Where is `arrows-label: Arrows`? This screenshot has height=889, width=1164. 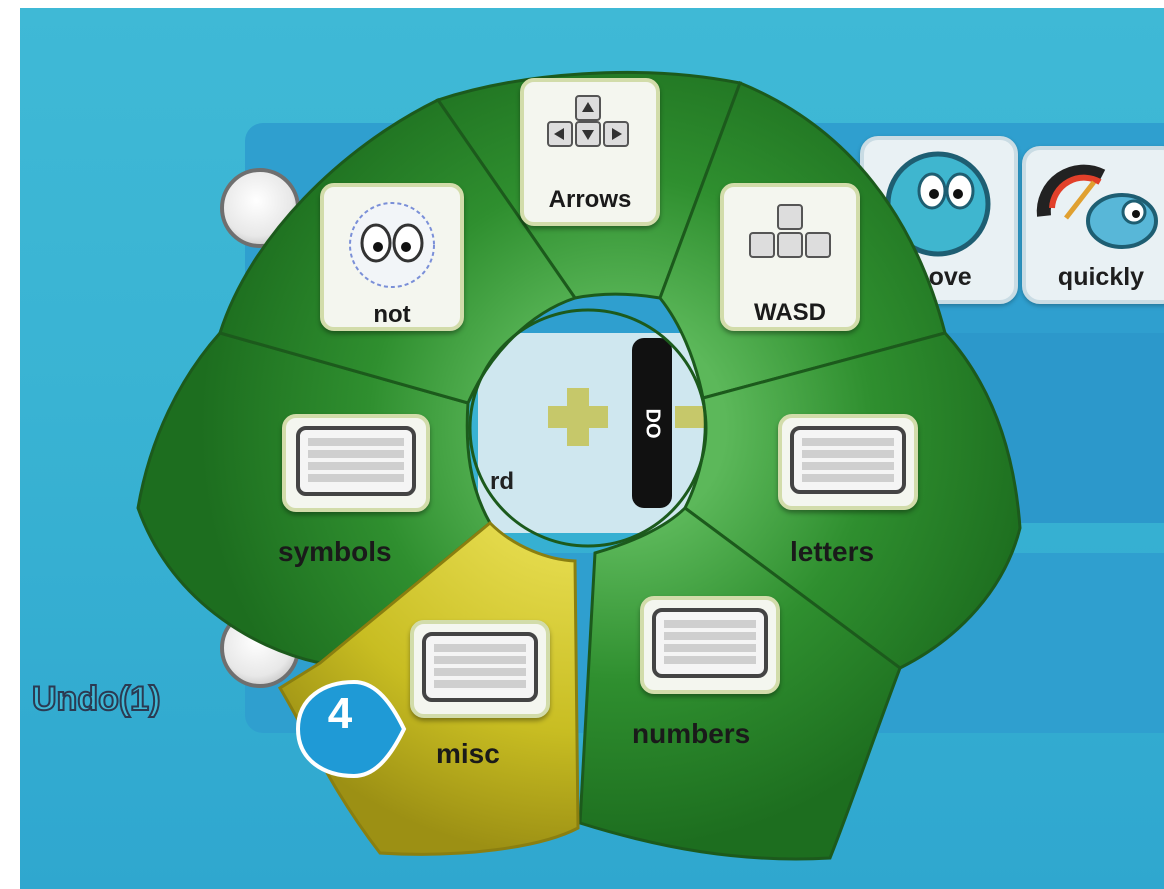 arrows-label: Arrows is located at coordinates (590, 199).